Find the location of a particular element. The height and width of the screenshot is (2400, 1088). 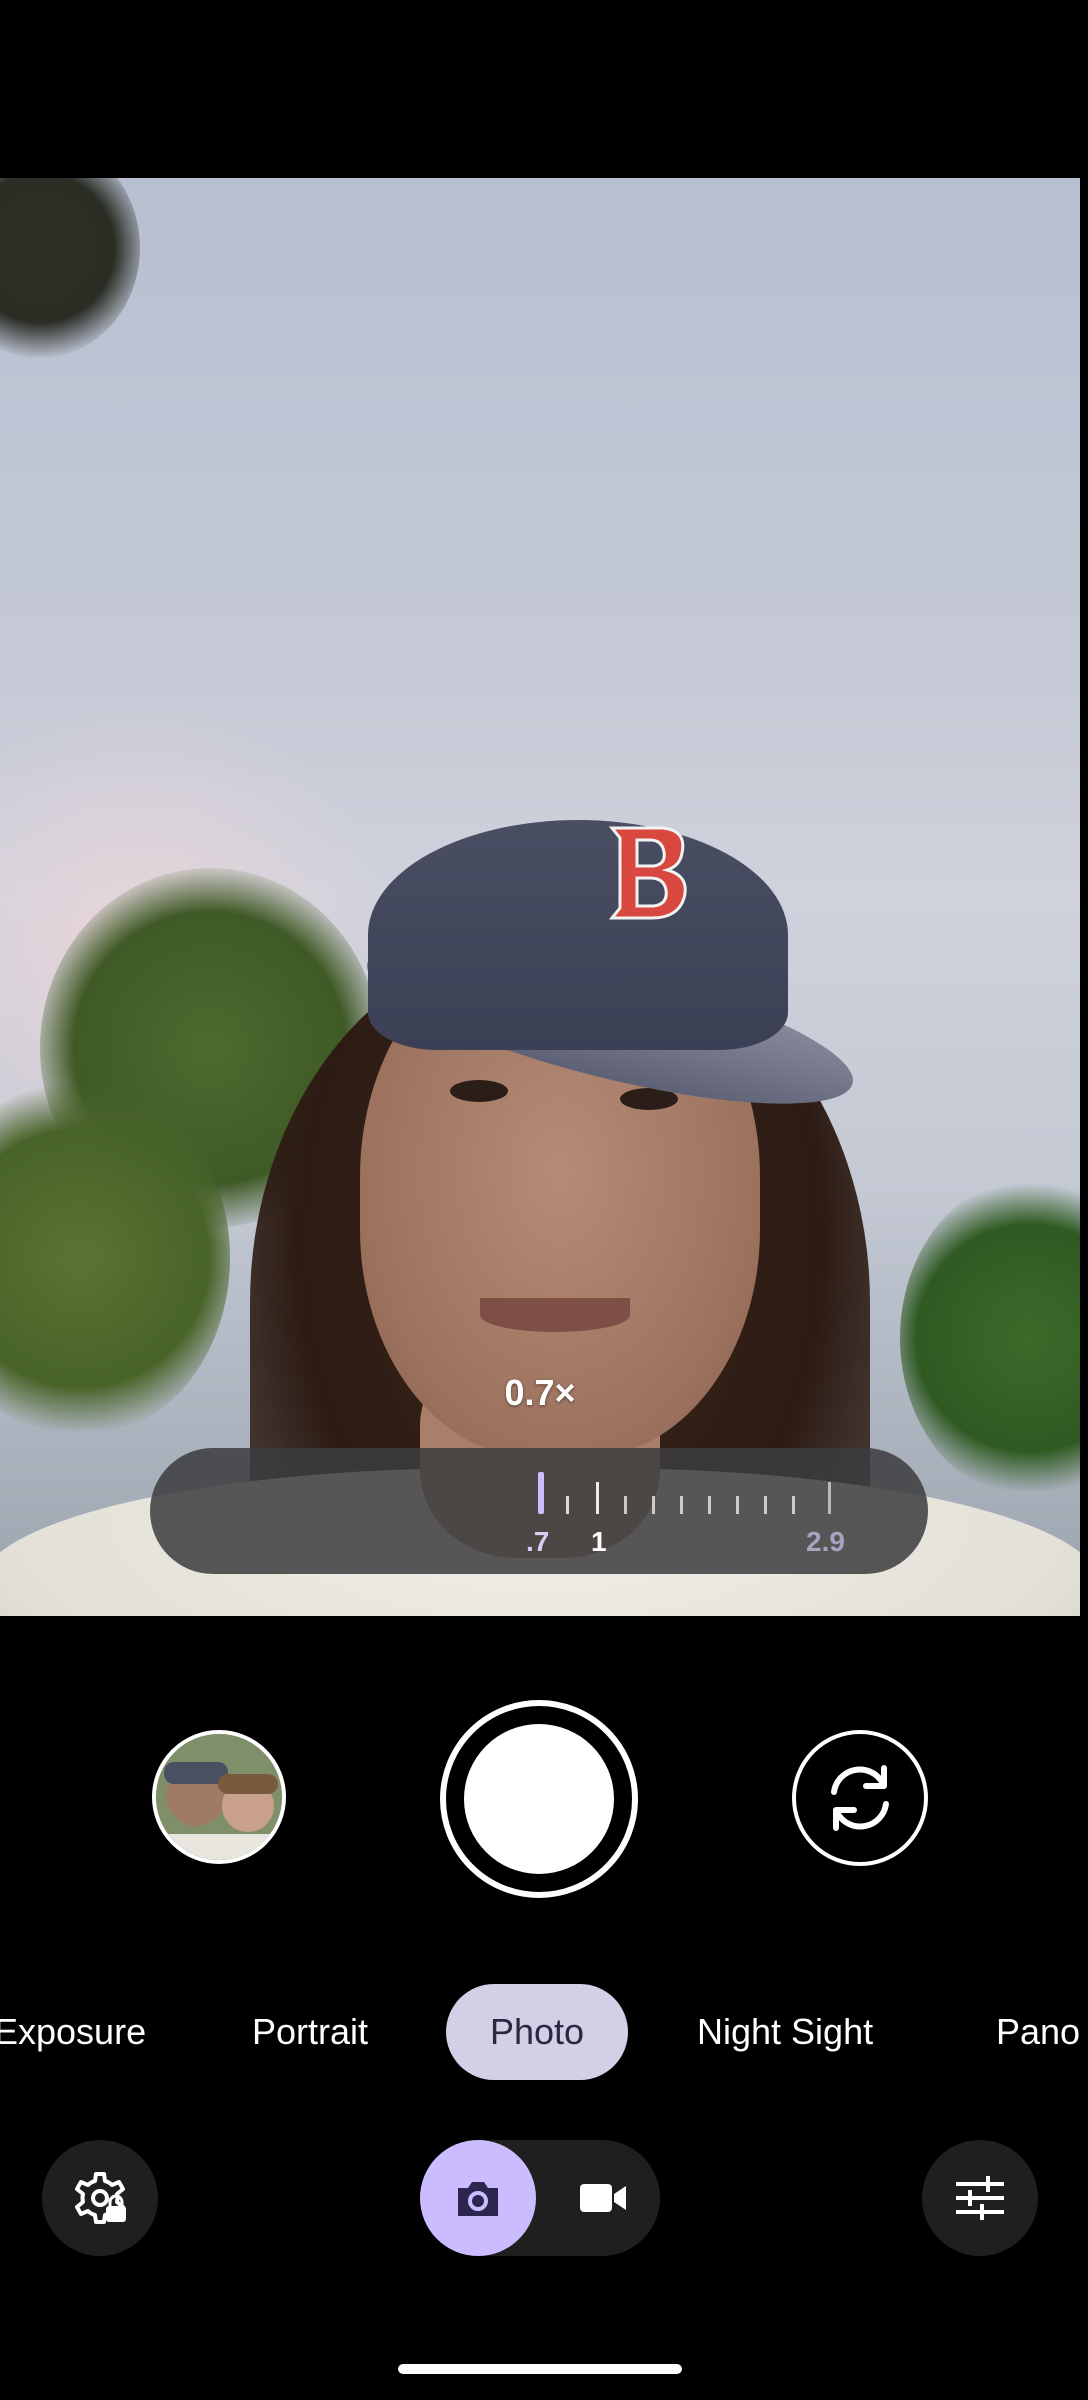

settings-gear-lock-icon is located at coordinates (100, 2198).